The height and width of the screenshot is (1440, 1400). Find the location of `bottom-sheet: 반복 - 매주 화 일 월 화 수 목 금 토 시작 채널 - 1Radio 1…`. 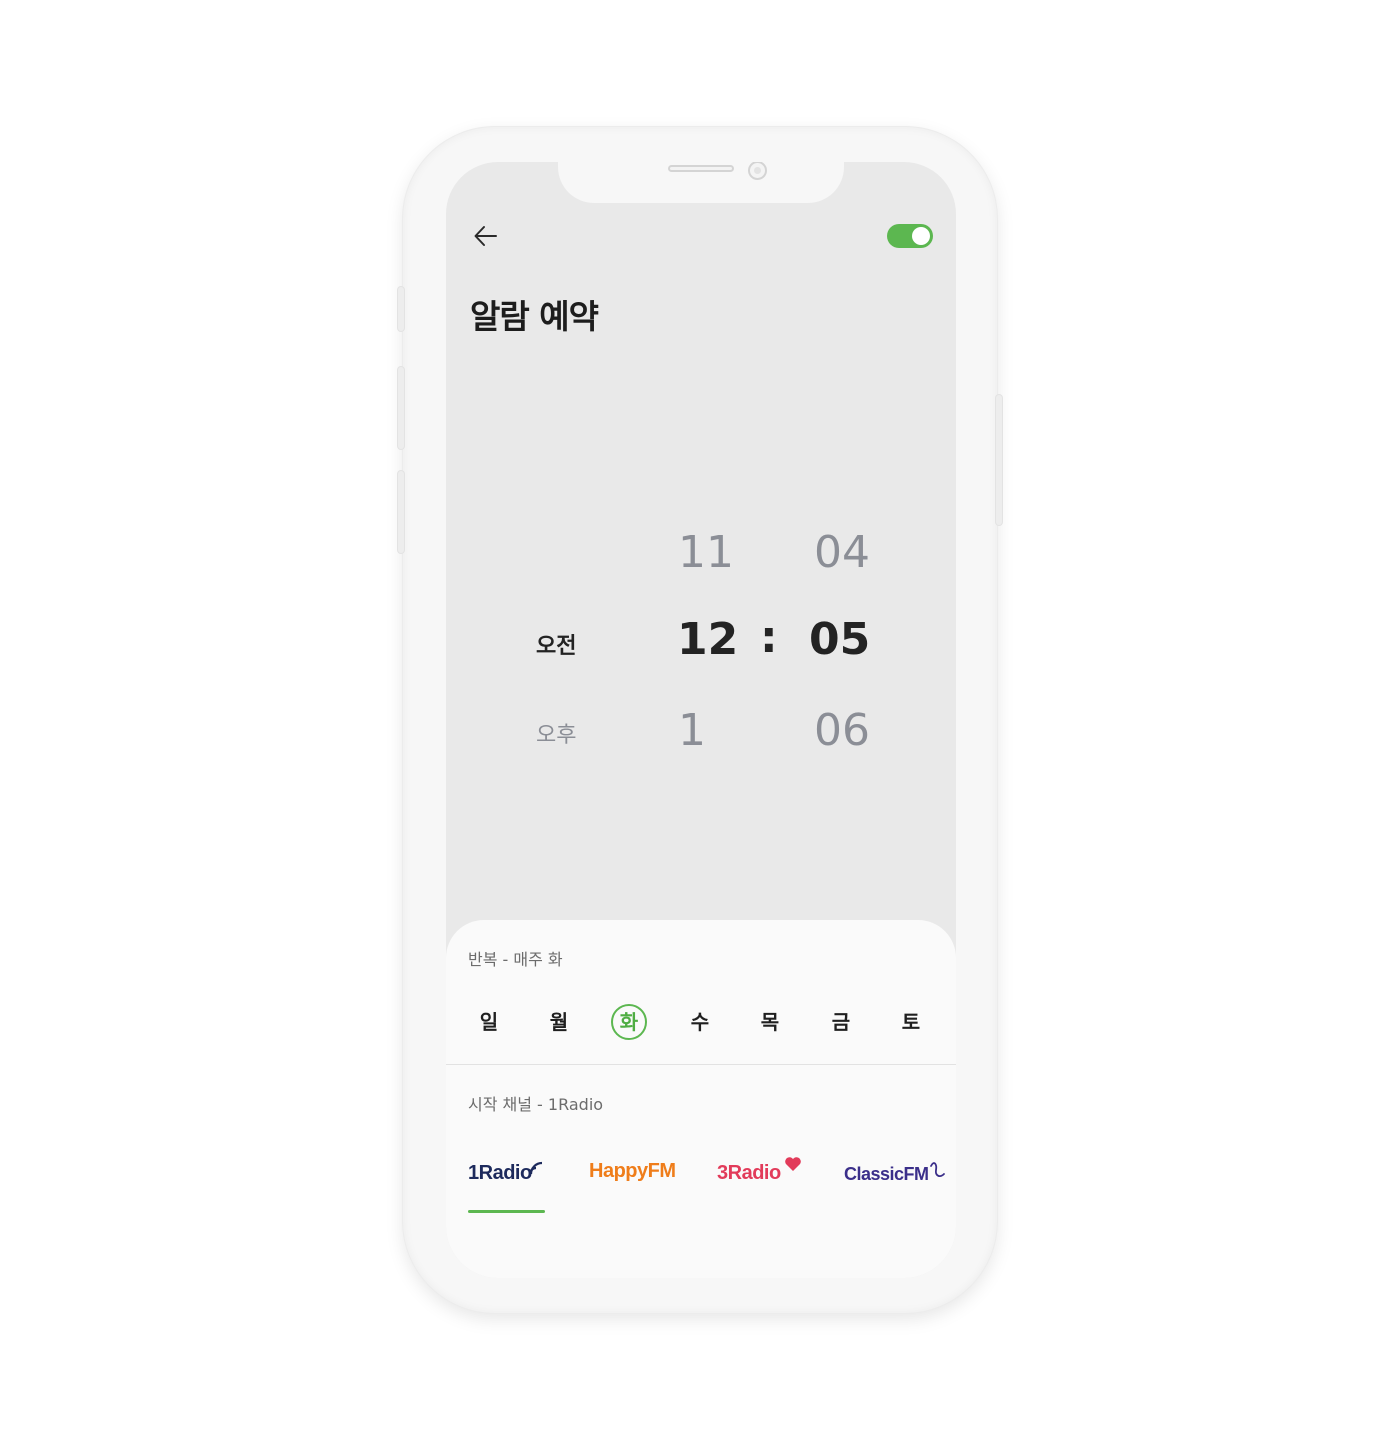

bottom-sheet: 반복 - 매주 화 일 월 화 수 목 금 토 시작 채널 - 1Radio 1… is located at coordinates (701, 1099).